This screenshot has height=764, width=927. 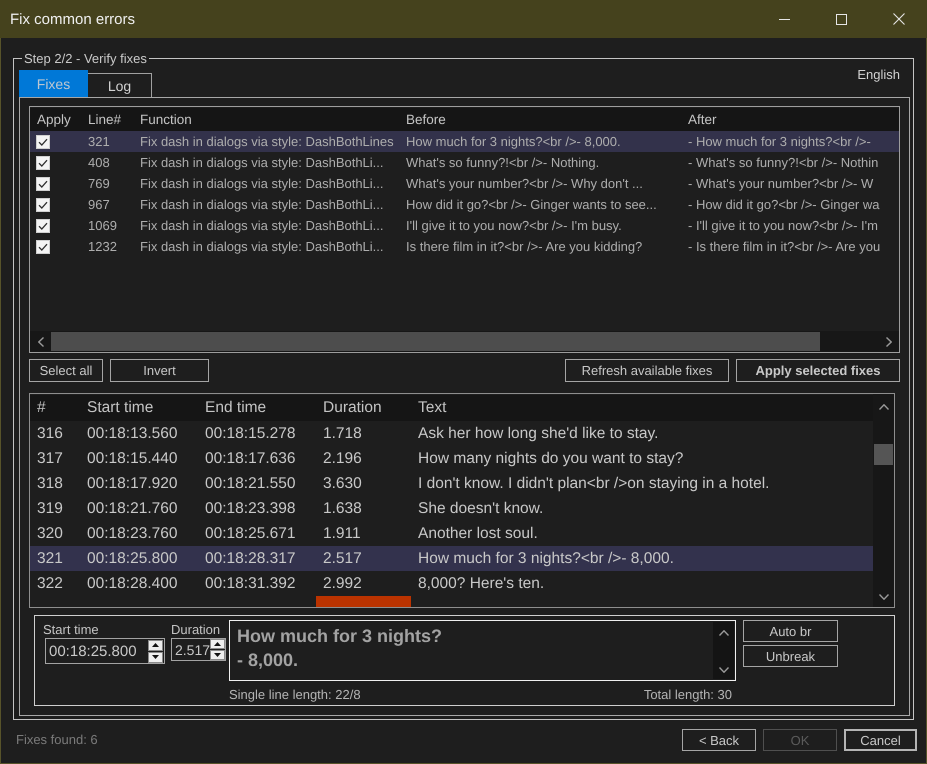 I want to click on caret-up-icon, so click(x=218, y=644).